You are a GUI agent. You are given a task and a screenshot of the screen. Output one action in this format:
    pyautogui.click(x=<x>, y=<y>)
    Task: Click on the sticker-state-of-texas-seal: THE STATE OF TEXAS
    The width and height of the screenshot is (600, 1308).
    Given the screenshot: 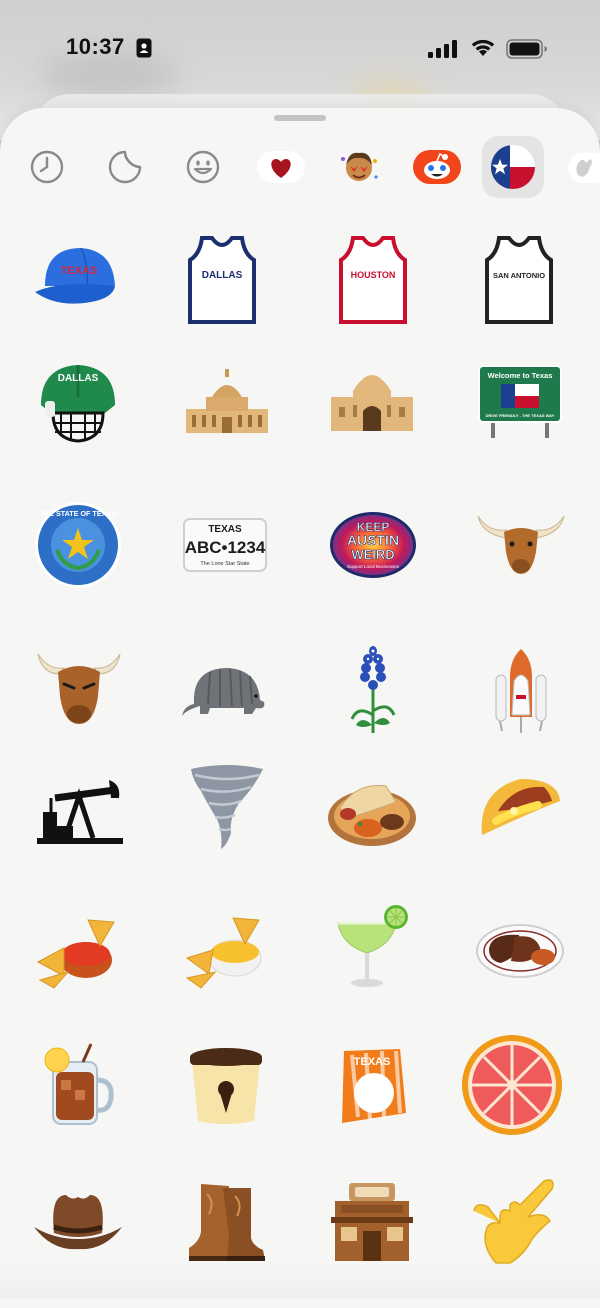 What is the action you would take?
    pyautogui.click(x=78, y=545)
    